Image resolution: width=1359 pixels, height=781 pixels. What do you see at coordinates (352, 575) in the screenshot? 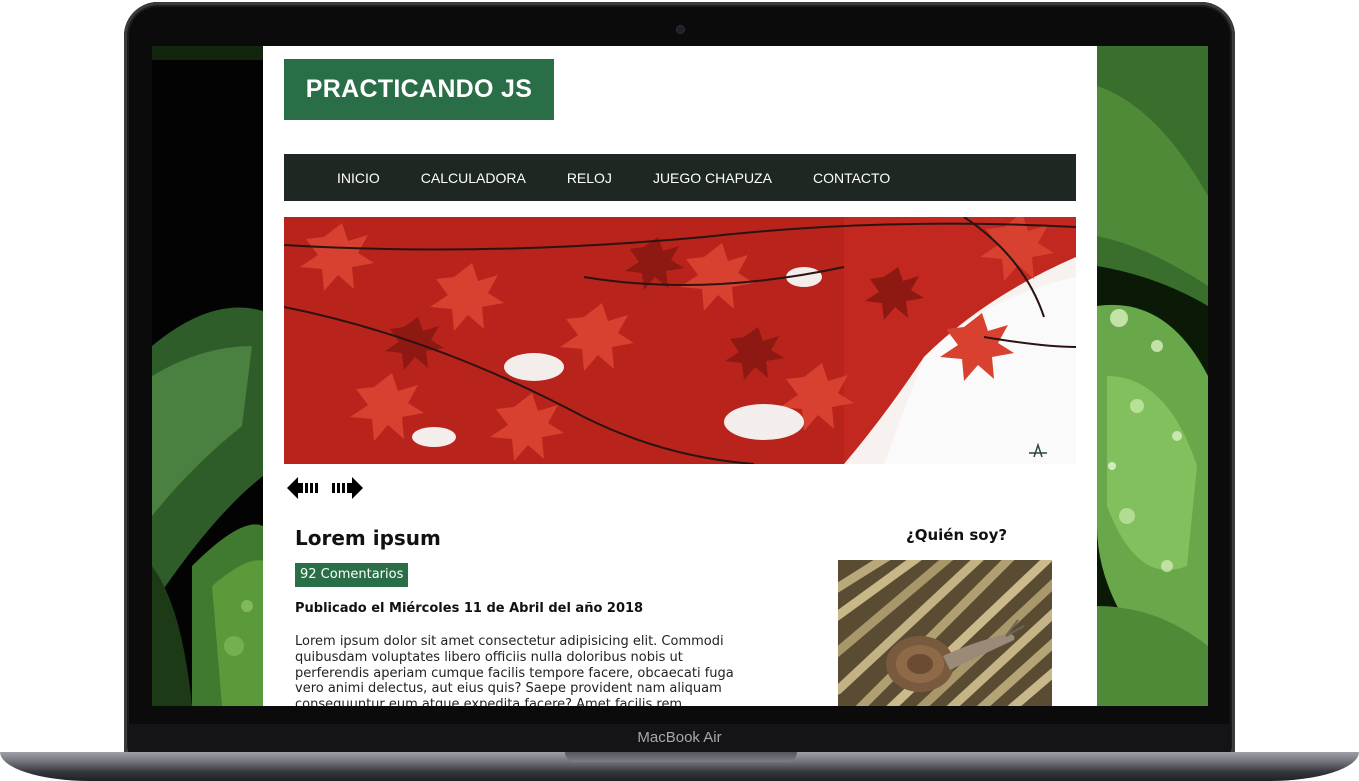
I see `comments-badge: 92 Comentarios` at bounding box center [352, 575].